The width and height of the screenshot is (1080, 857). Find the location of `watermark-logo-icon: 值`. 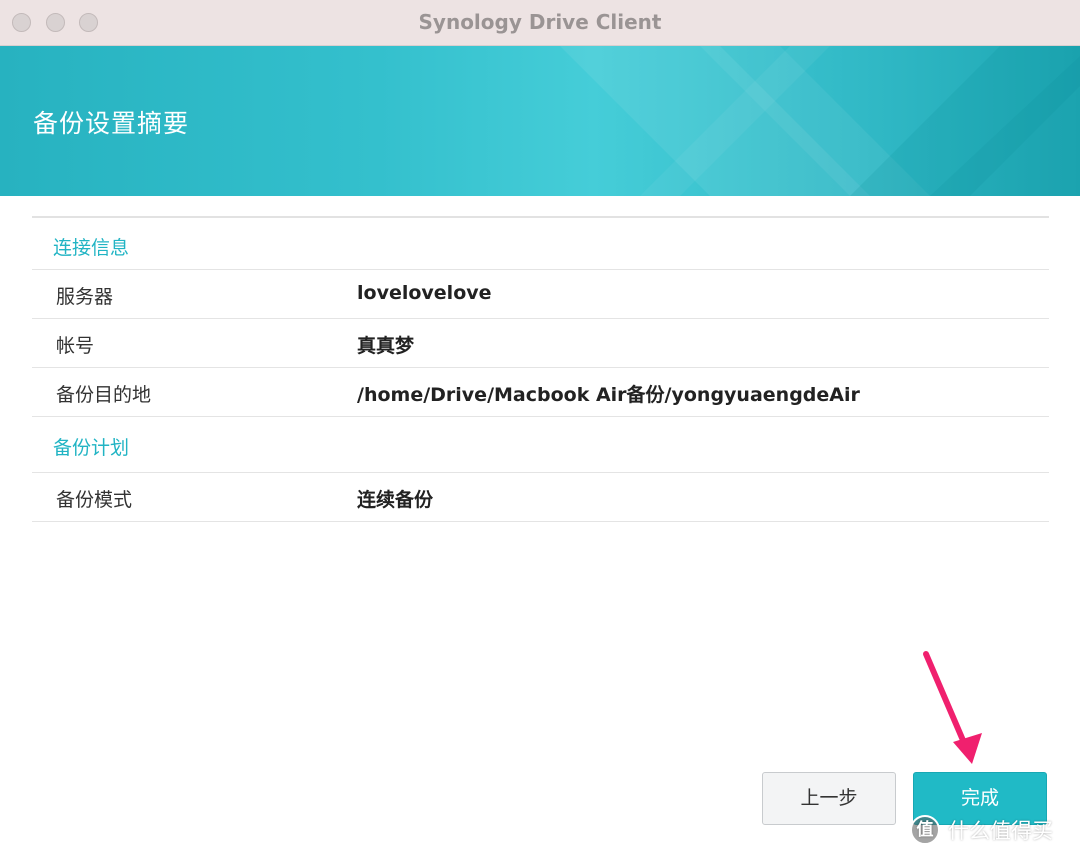

watermark-logo-icon: 值 is located at coordinates (925, 830).